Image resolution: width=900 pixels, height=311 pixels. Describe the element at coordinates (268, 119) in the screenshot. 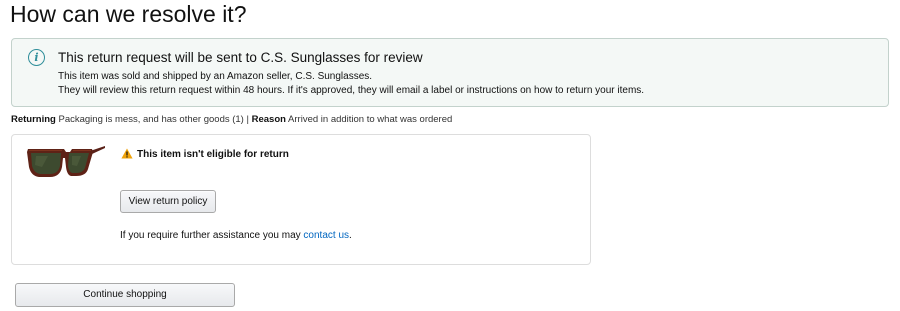

I see `reason-label: Reason` at that location.